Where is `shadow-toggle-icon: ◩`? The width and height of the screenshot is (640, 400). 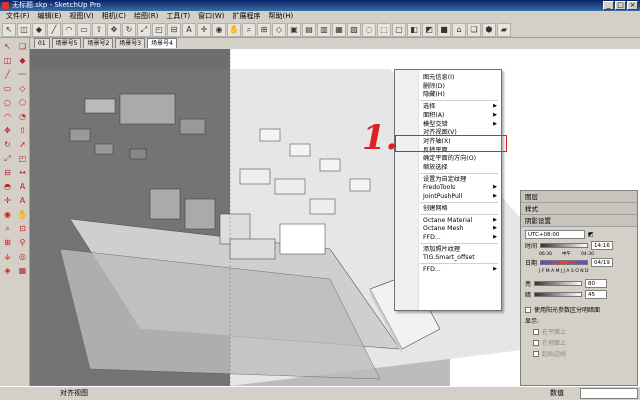
shadow-toggle-icon: ◩ is located at coordinates (591, 234).